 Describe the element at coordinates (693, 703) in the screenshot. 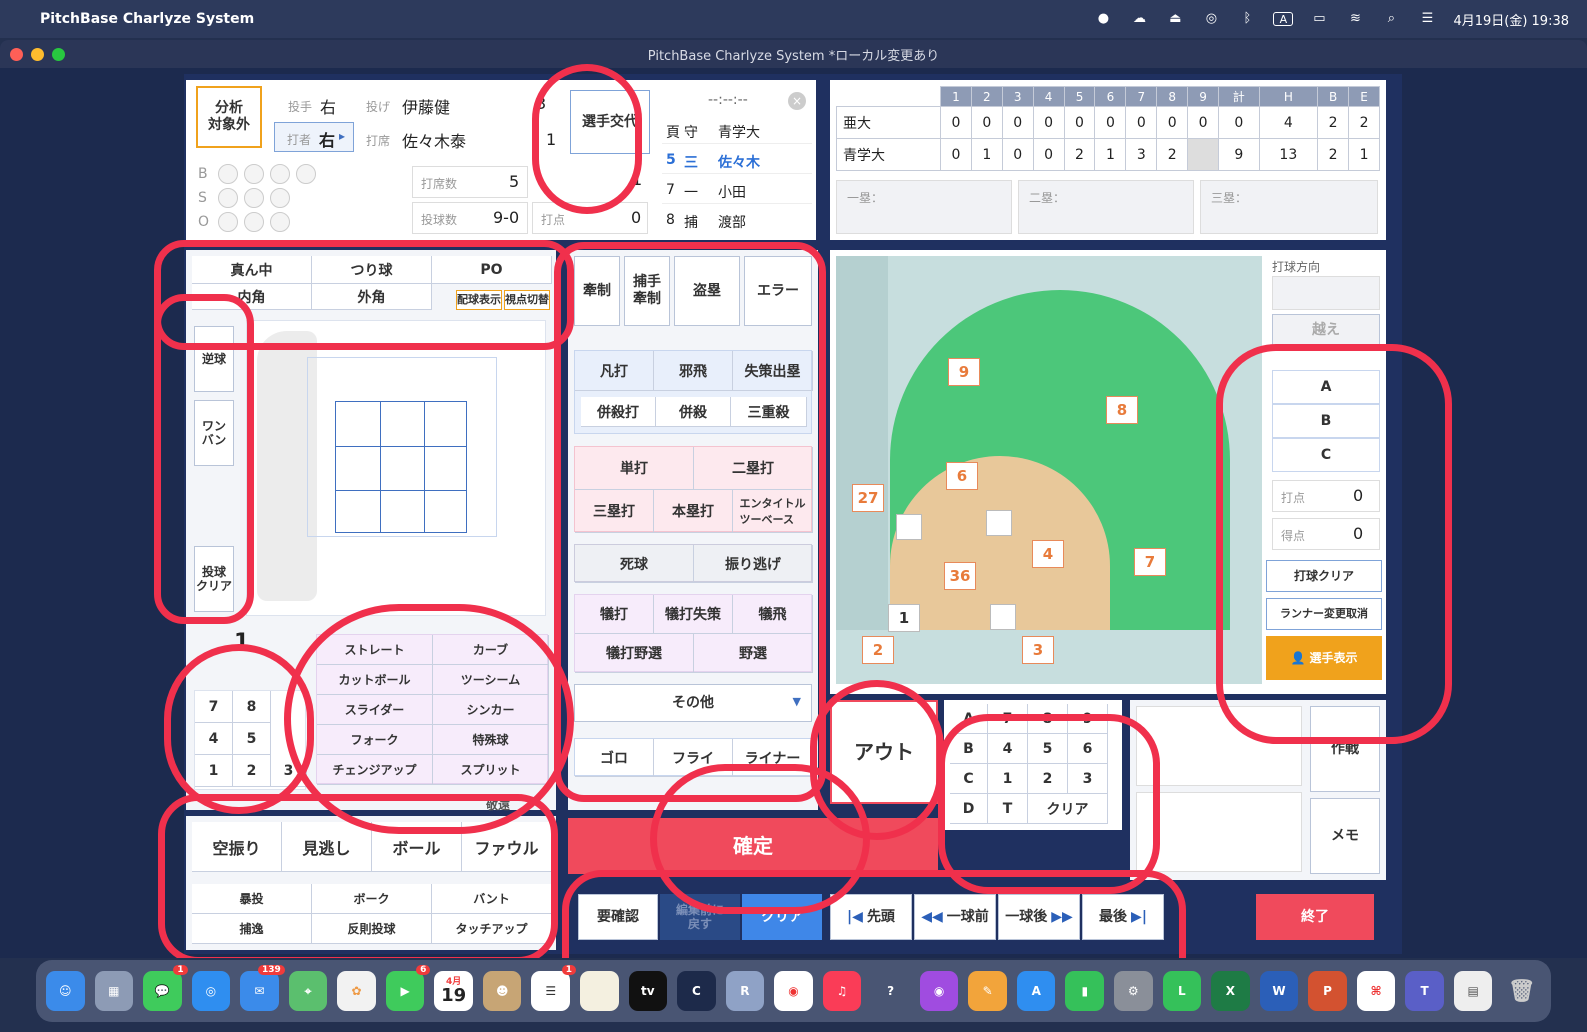

I see `other-dropdown: その他 ▼` at that location.